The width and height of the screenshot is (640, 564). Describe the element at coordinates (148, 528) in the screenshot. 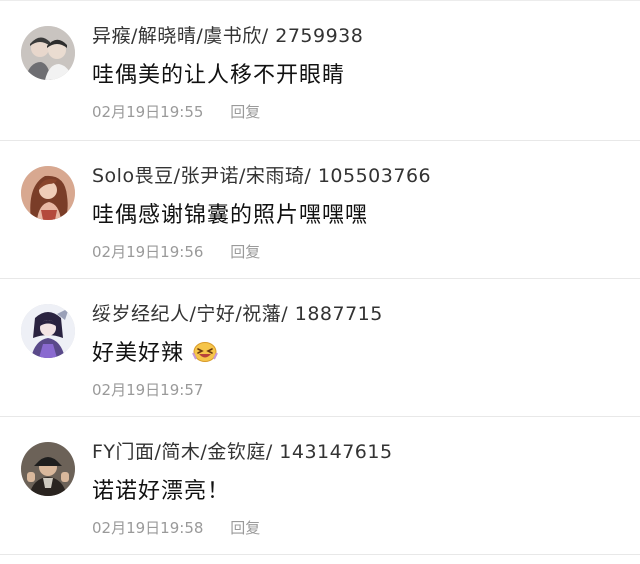

I see `comment-time: 02月19日19:58` at that location.